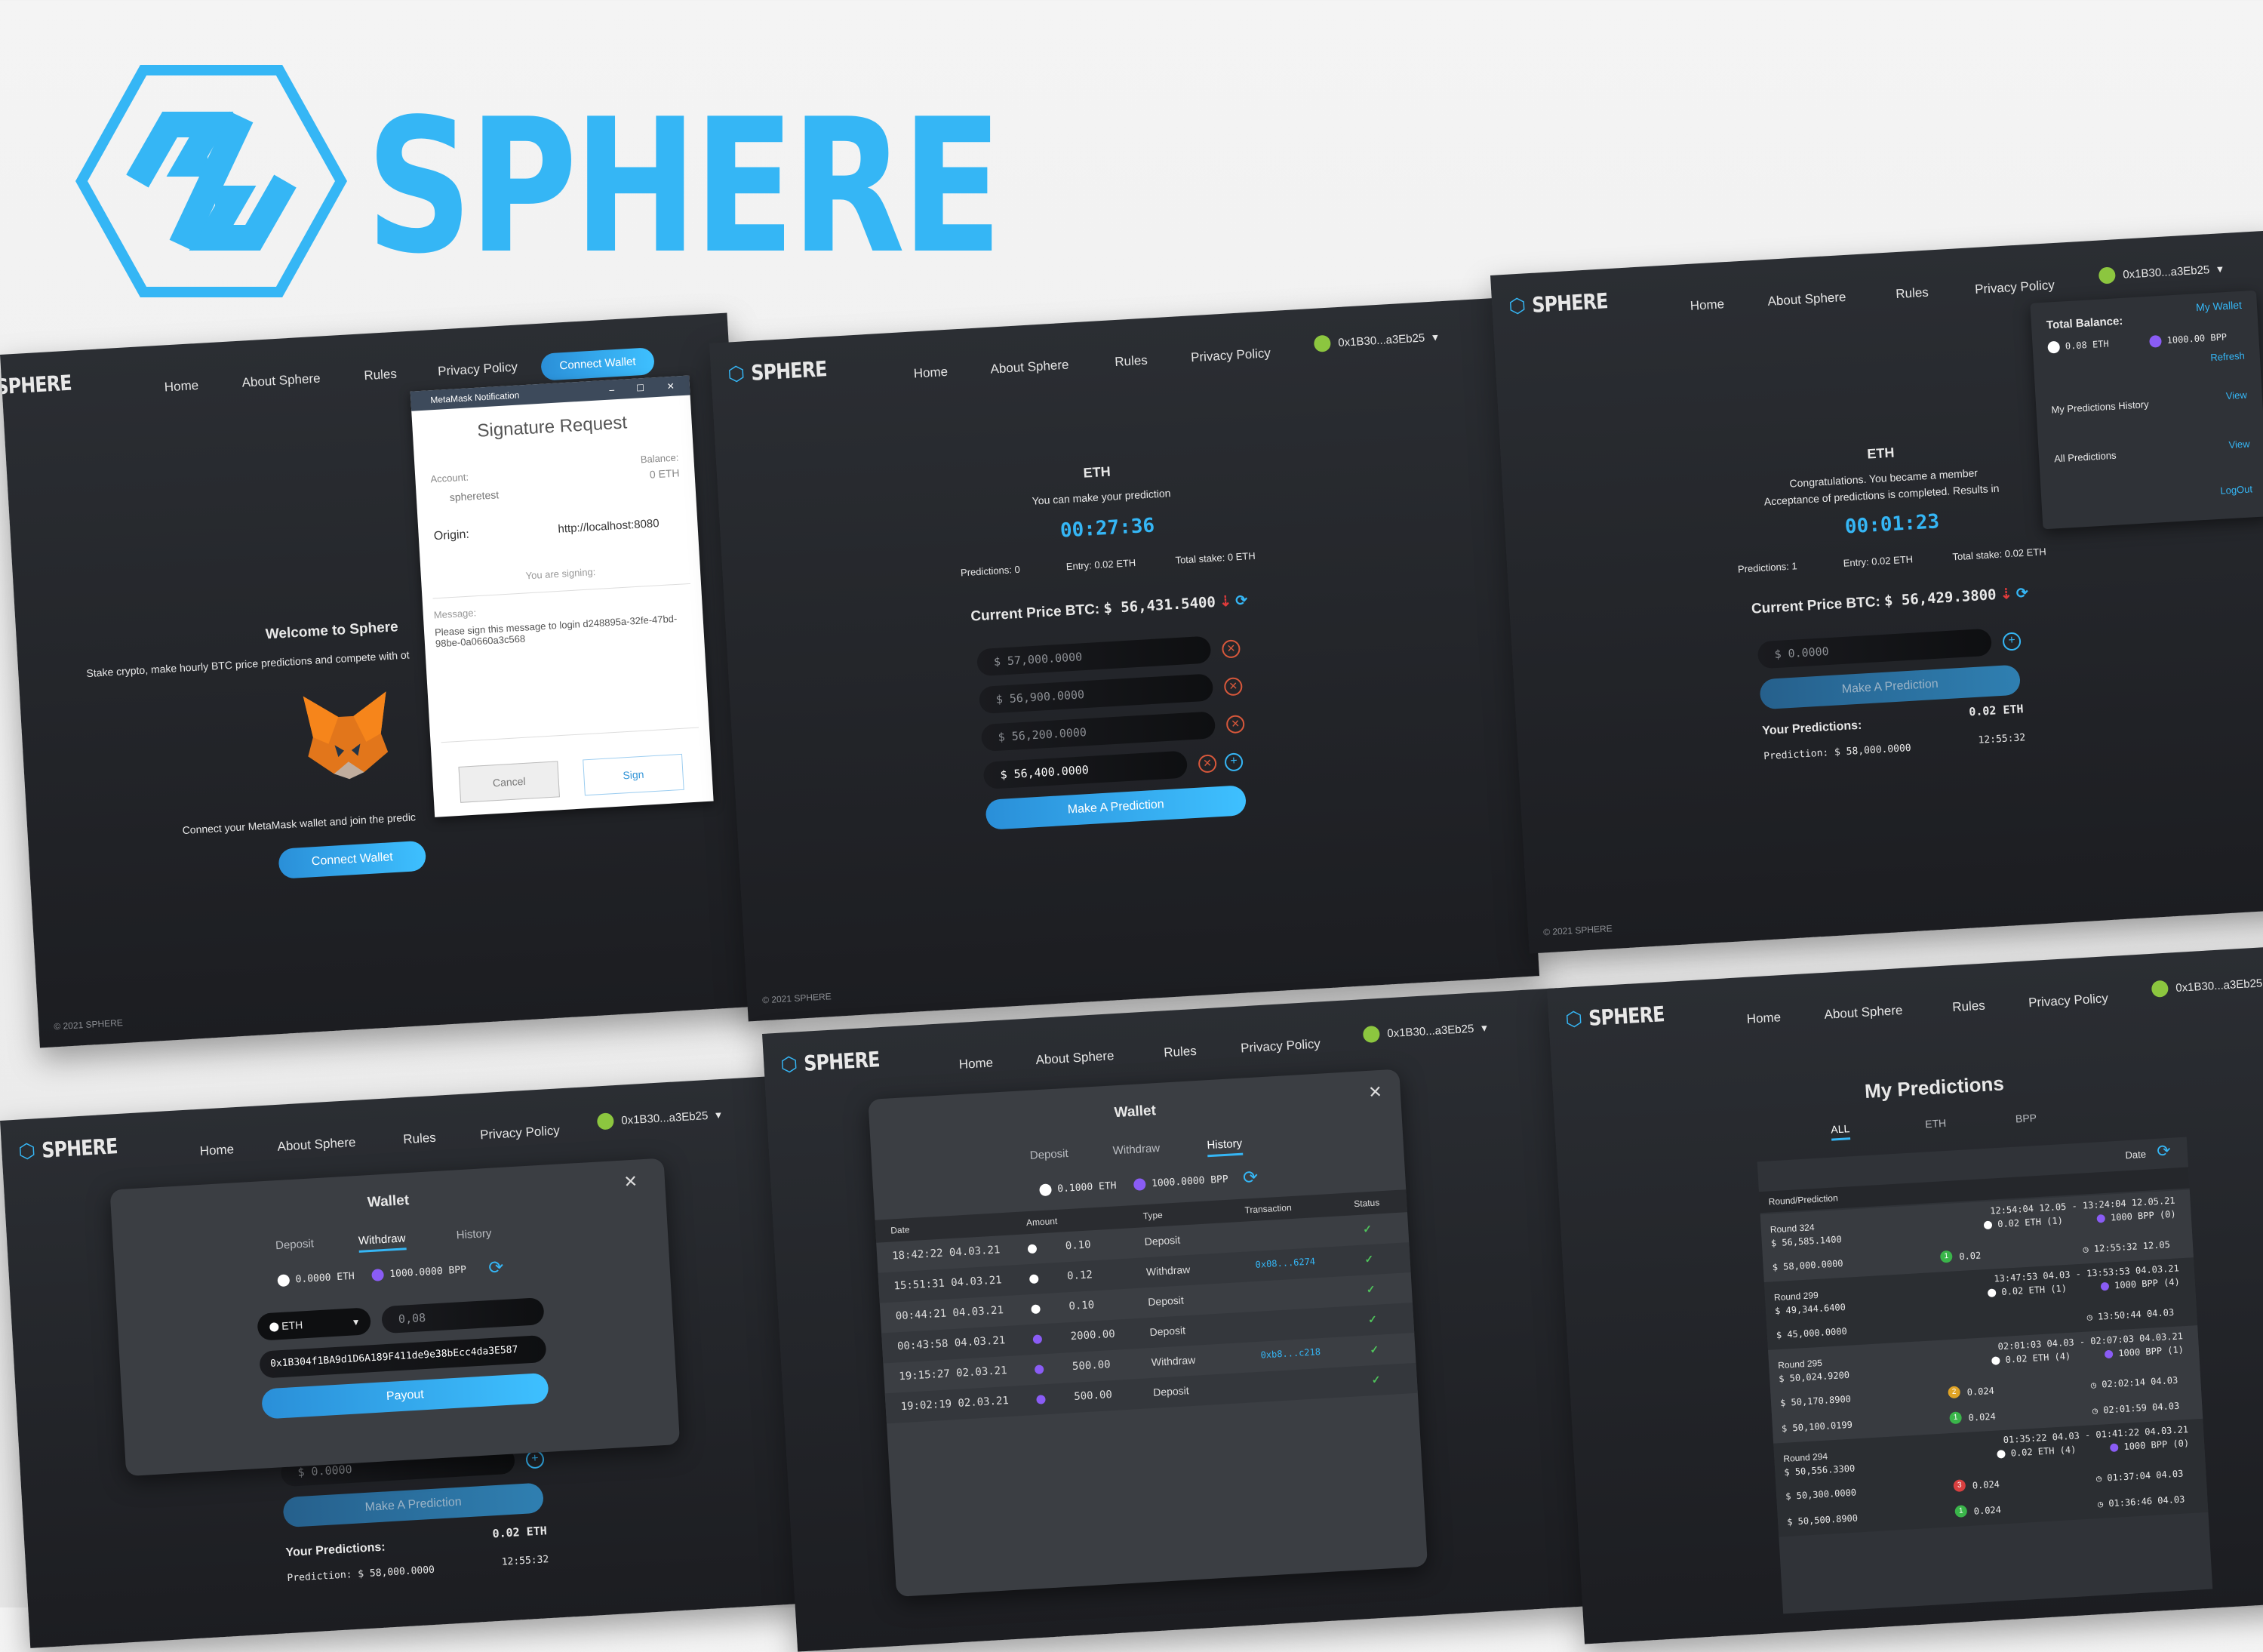 Image resolution: width=2263 pixels, height=1652 pixels. Describe the element at coordinates (2144, 1351) in the screenshot. I see `round-bpp-stake: 1000 BPP (1)` at that location.